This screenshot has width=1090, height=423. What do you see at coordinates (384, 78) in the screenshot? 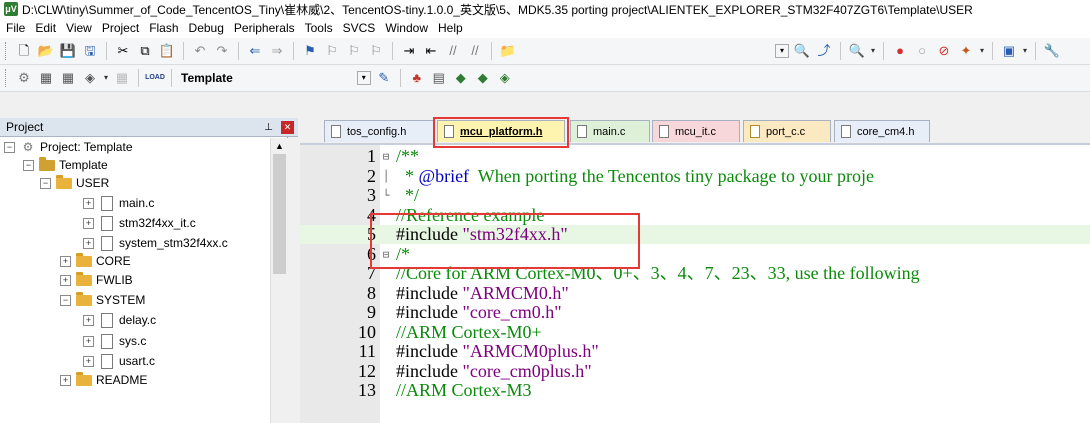
I see `target-options-icon: ✎` at bounding box center [384, 78].